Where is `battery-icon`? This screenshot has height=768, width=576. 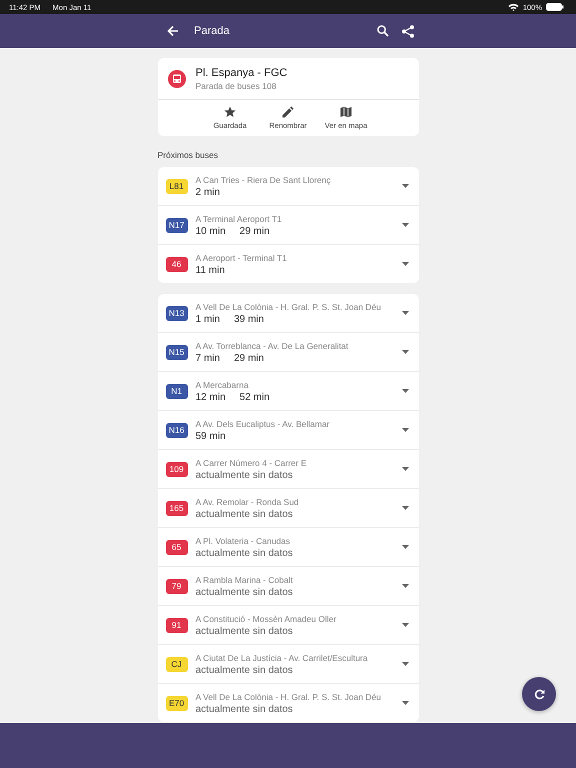 battery-icon is located at coordinates (555, 7).